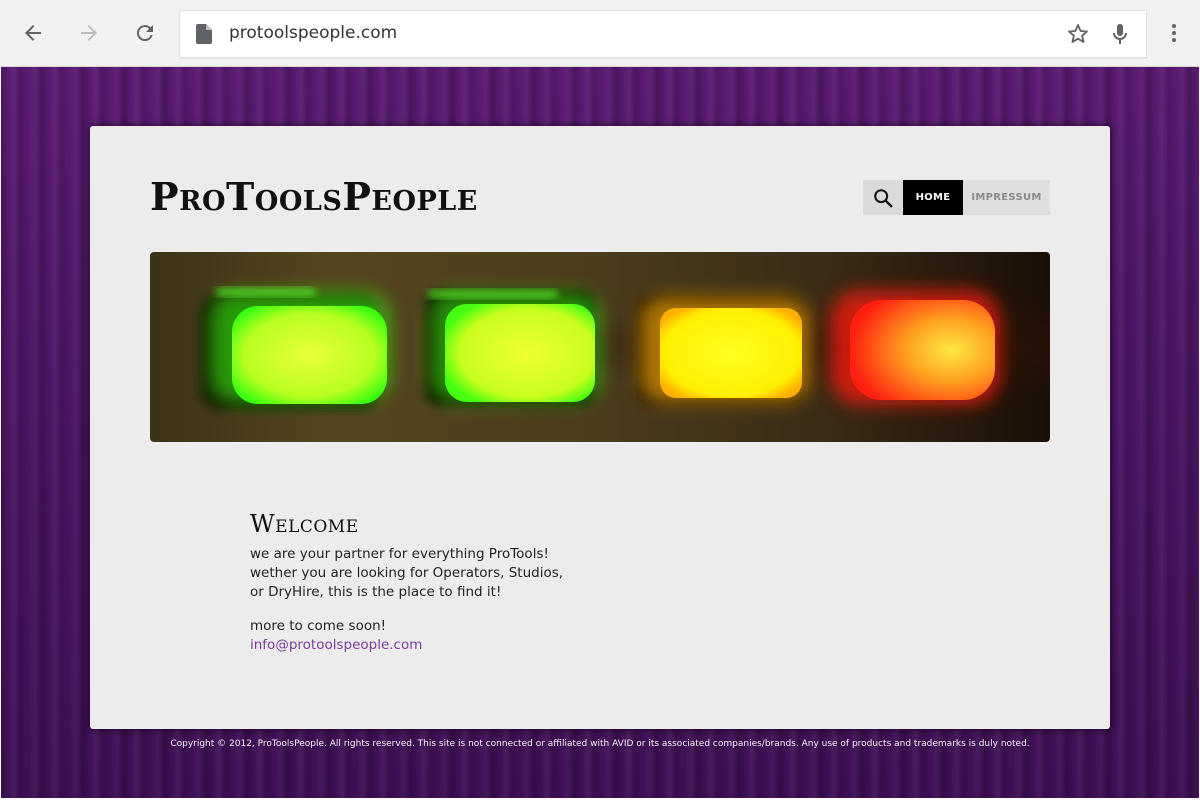 Image resolution: width=1200 pixels, height=800 pixels. I want to click on back-button, so click(33, 33).